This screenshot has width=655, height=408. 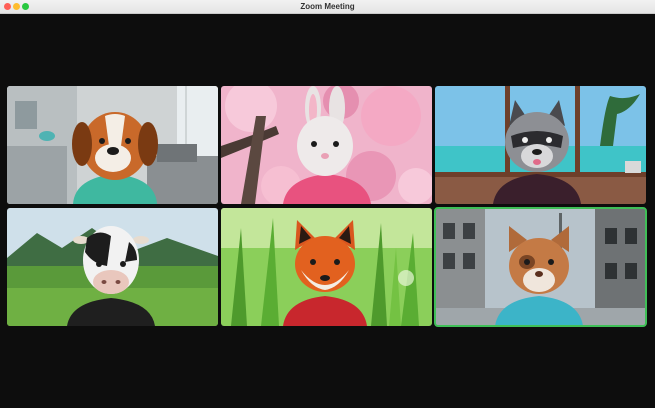 I want to click on video-tile-dog, so click(x=112, y=145).